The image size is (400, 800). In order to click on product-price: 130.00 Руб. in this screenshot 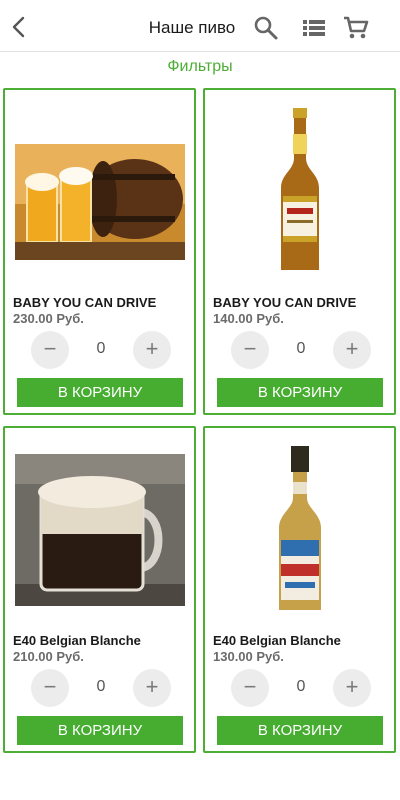, I will do `click(248, 656)`.